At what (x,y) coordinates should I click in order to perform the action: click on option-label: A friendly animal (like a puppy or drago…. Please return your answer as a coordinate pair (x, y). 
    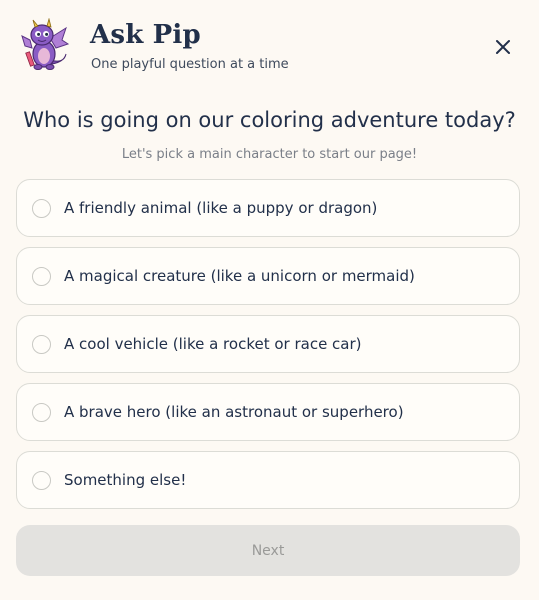
    Looking at the image, I should click on (221, 208).